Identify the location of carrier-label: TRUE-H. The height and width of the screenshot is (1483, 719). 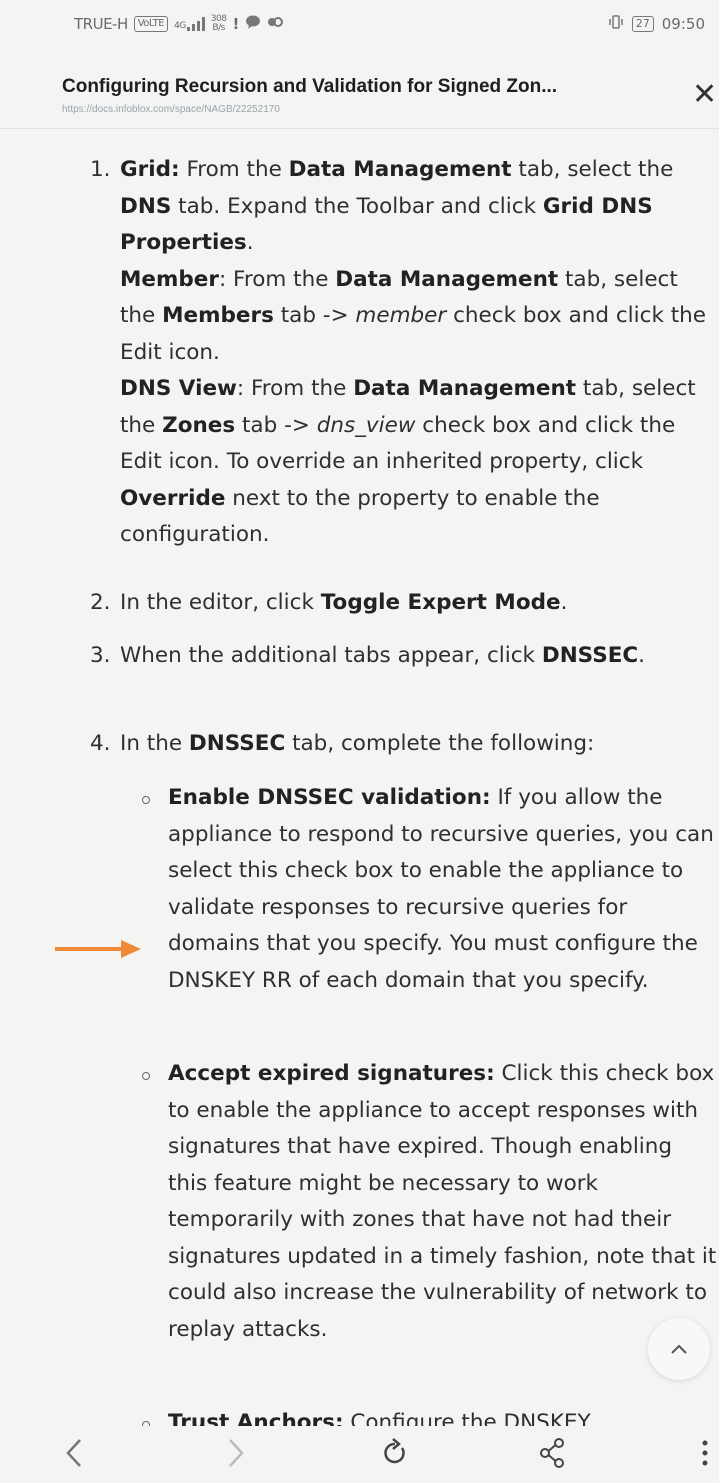
(101, 24).